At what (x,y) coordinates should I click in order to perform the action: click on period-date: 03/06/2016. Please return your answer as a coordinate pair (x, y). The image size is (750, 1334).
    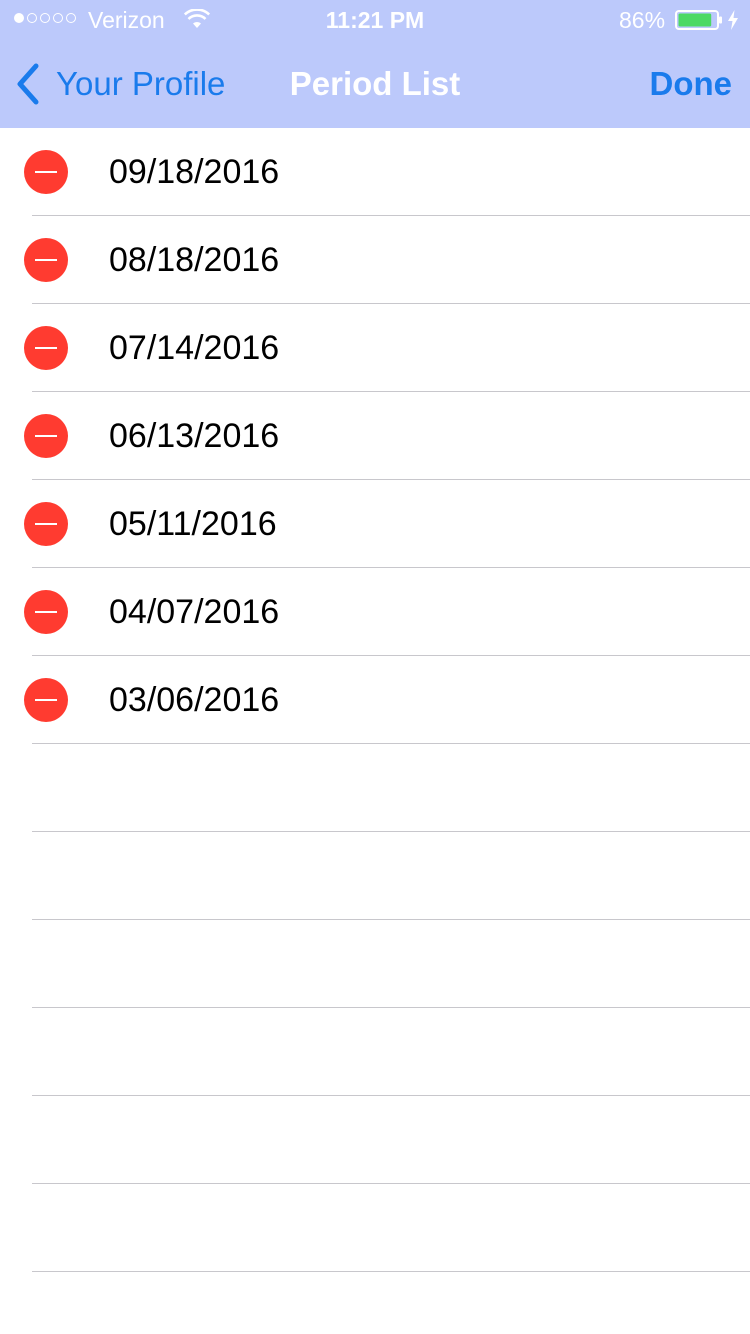
    Looking at the image, I should click on (194, 700).